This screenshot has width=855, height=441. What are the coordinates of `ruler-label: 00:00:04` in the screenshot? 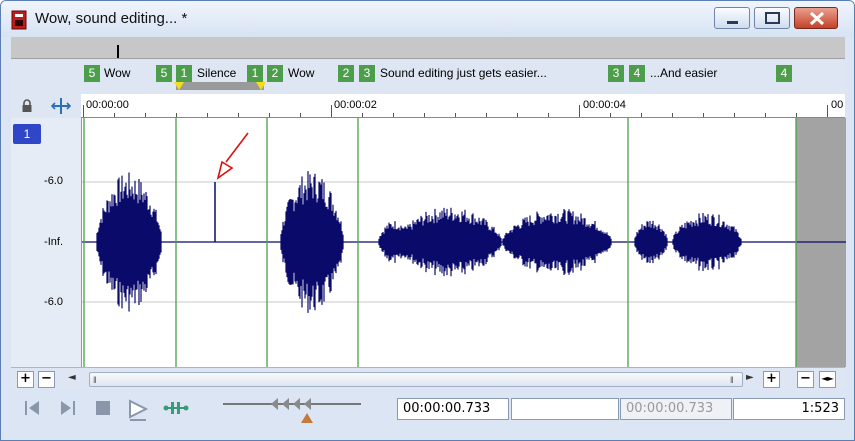 It's located at (604, 105).